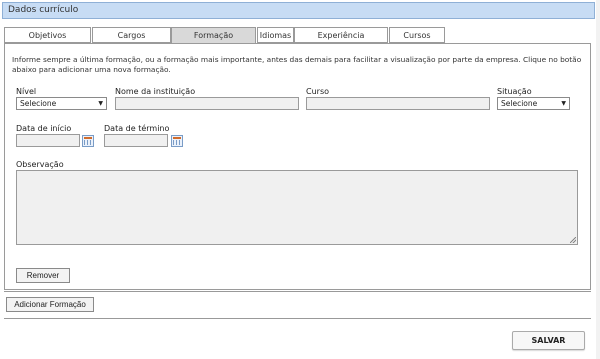 The width and height of the screenshot is (600, 359). What do you see at coordinates (26, 91) in the screenshot?
I see `nivel-label: Nível` at bounding box center [26, 91].